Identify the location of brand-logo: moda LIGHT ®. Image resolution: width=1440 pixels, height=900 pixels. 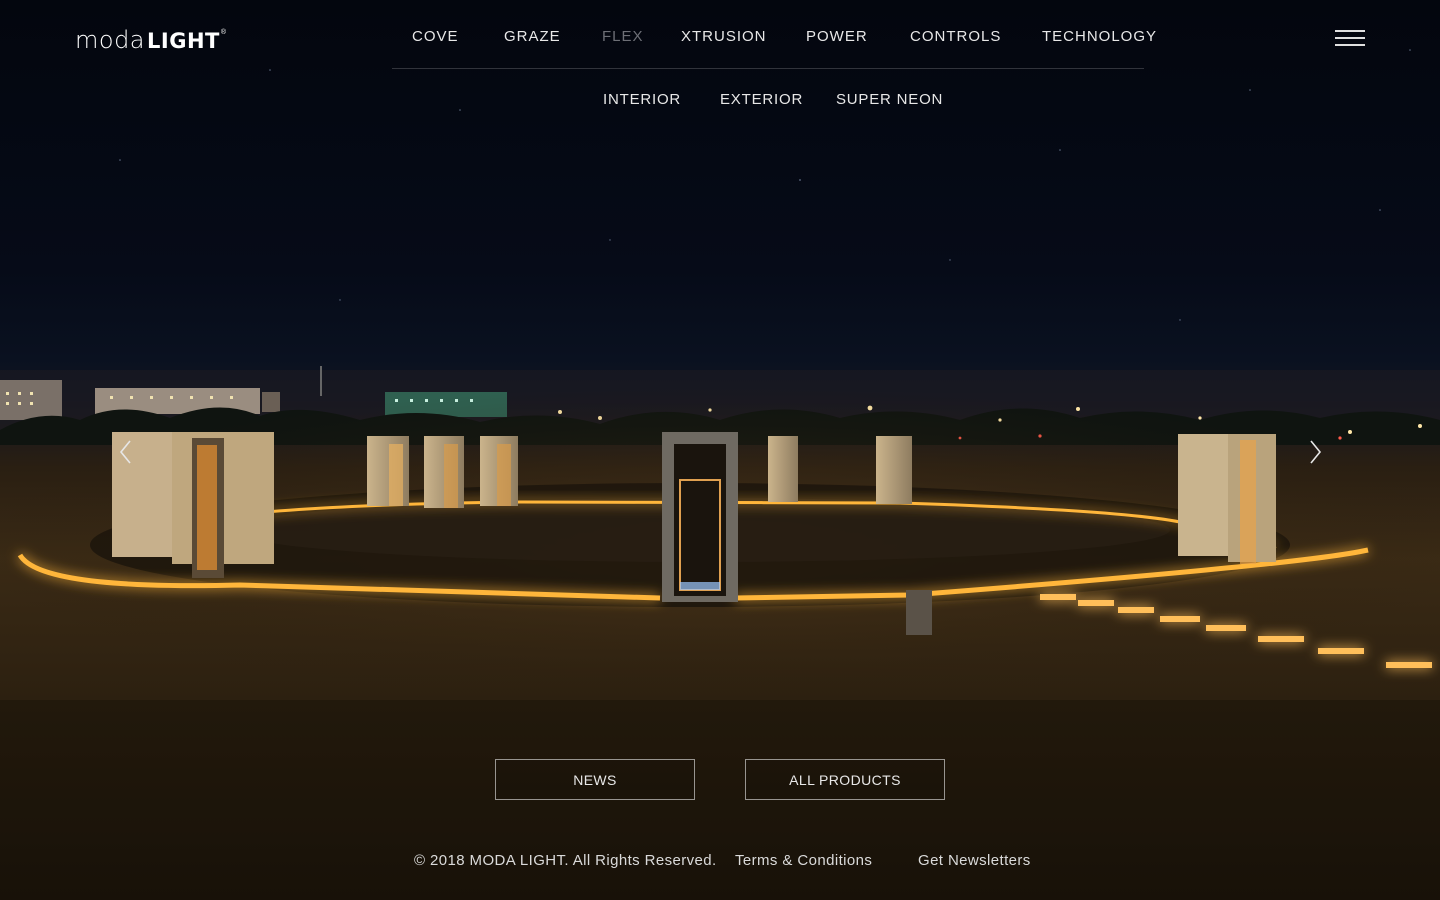
(151, 40).